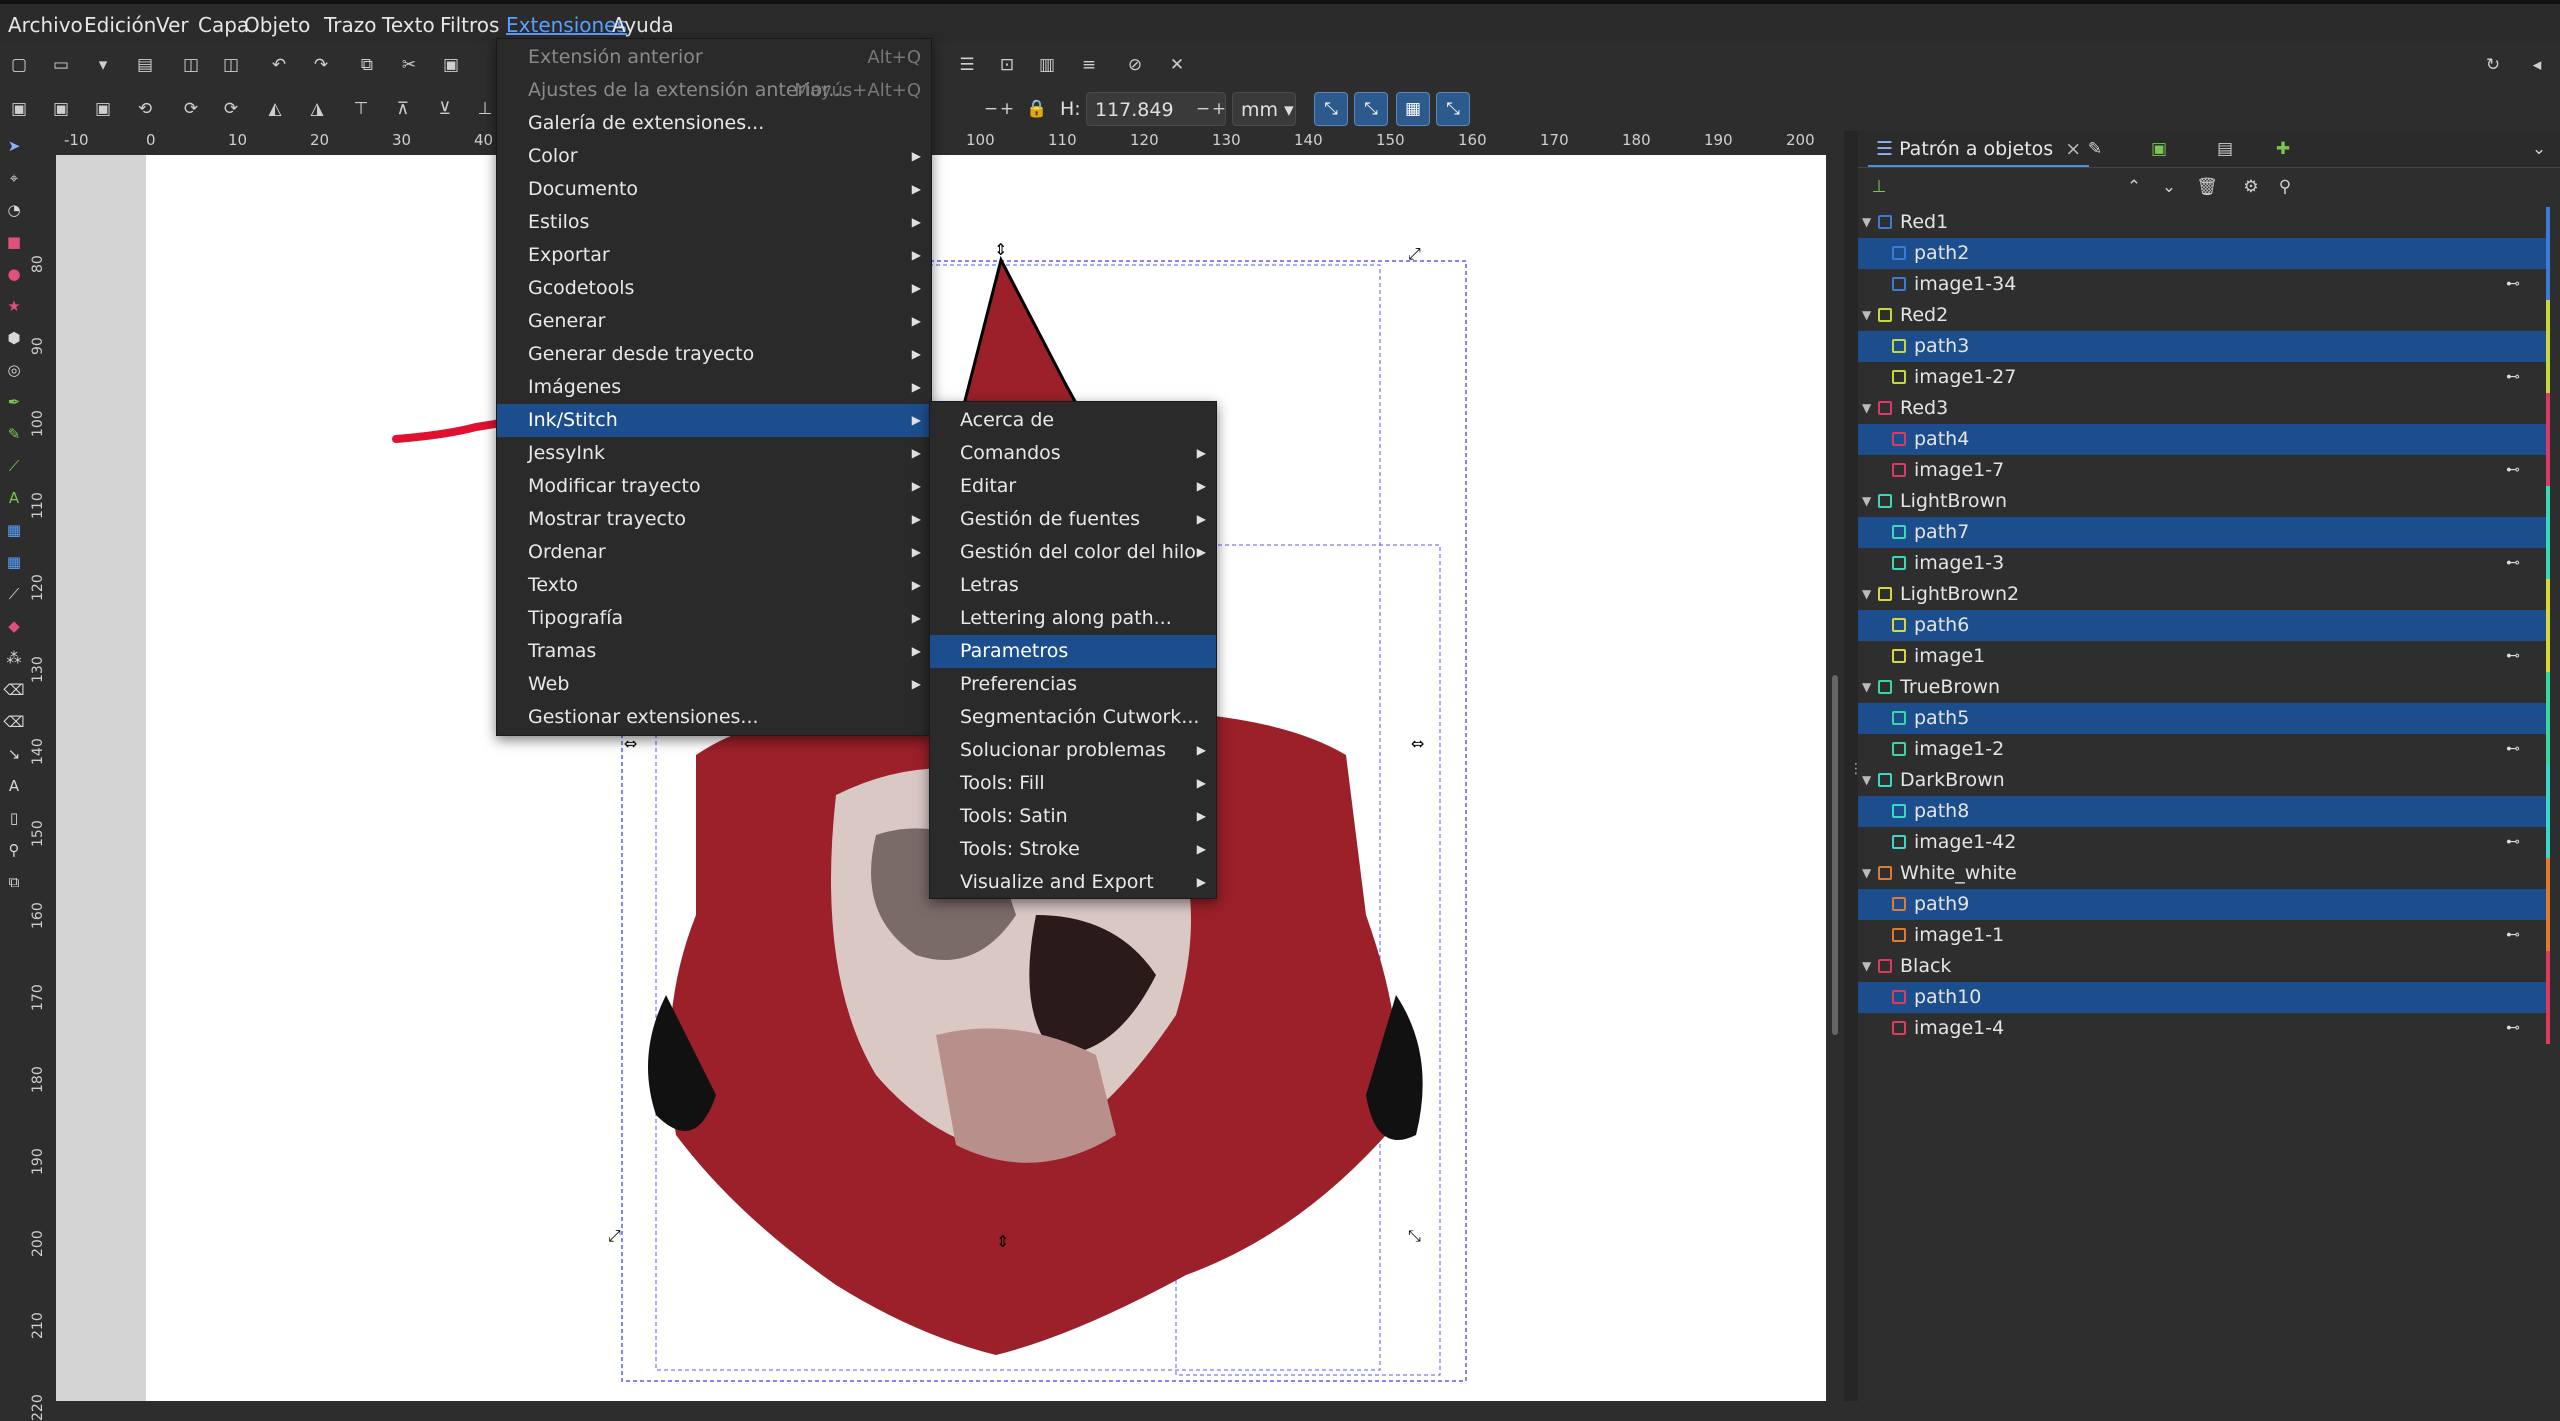 This screenshot has width=2560, height=1421. I want to click on layer-row: ▼ LightBrown, so click(2204, 501).